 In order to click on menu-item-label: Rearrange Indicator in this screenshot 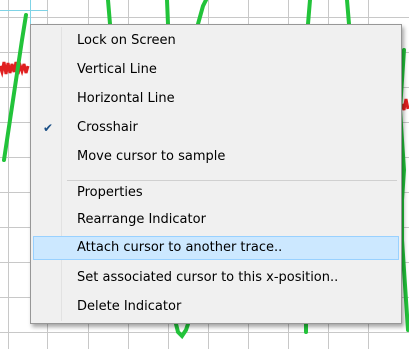, I will do `click(141, 219)`.